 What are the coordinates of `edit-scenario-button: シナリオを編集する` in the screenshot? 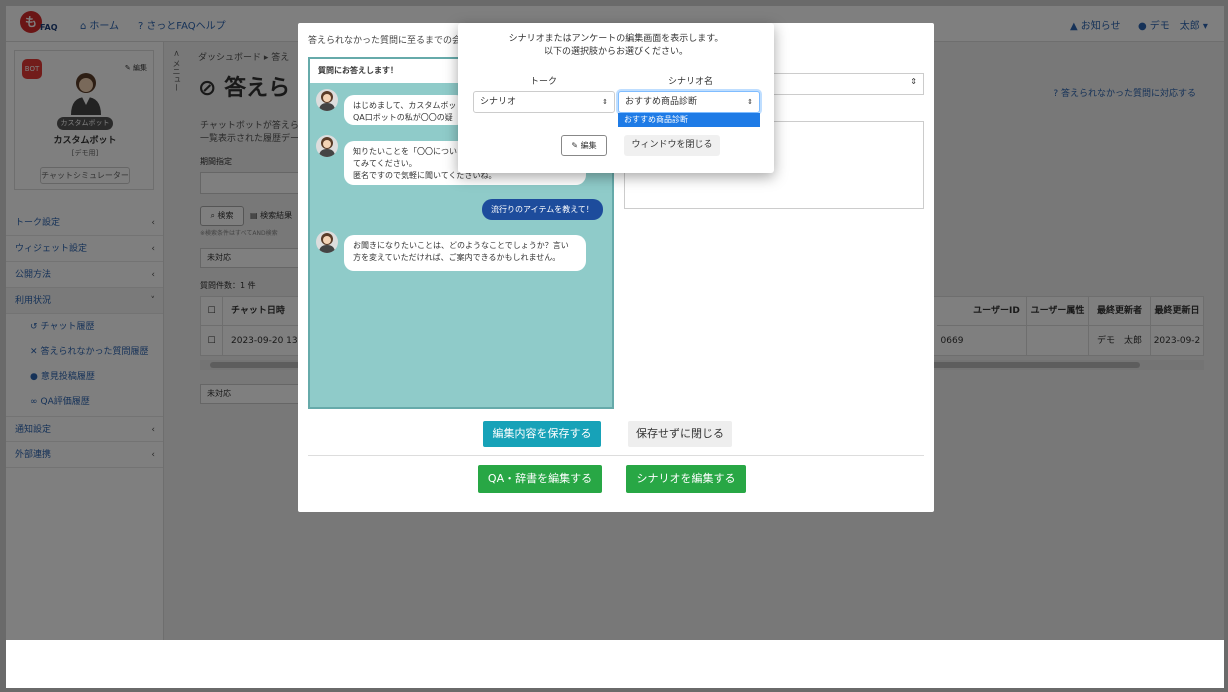 It's located at (686, 479).